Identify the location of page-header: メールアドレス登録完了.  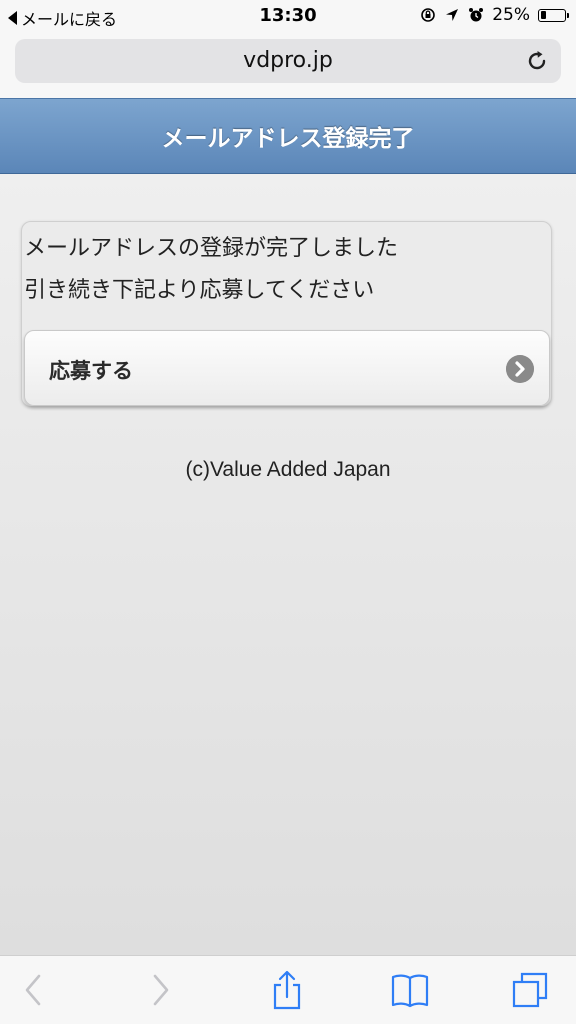
(288, 136).